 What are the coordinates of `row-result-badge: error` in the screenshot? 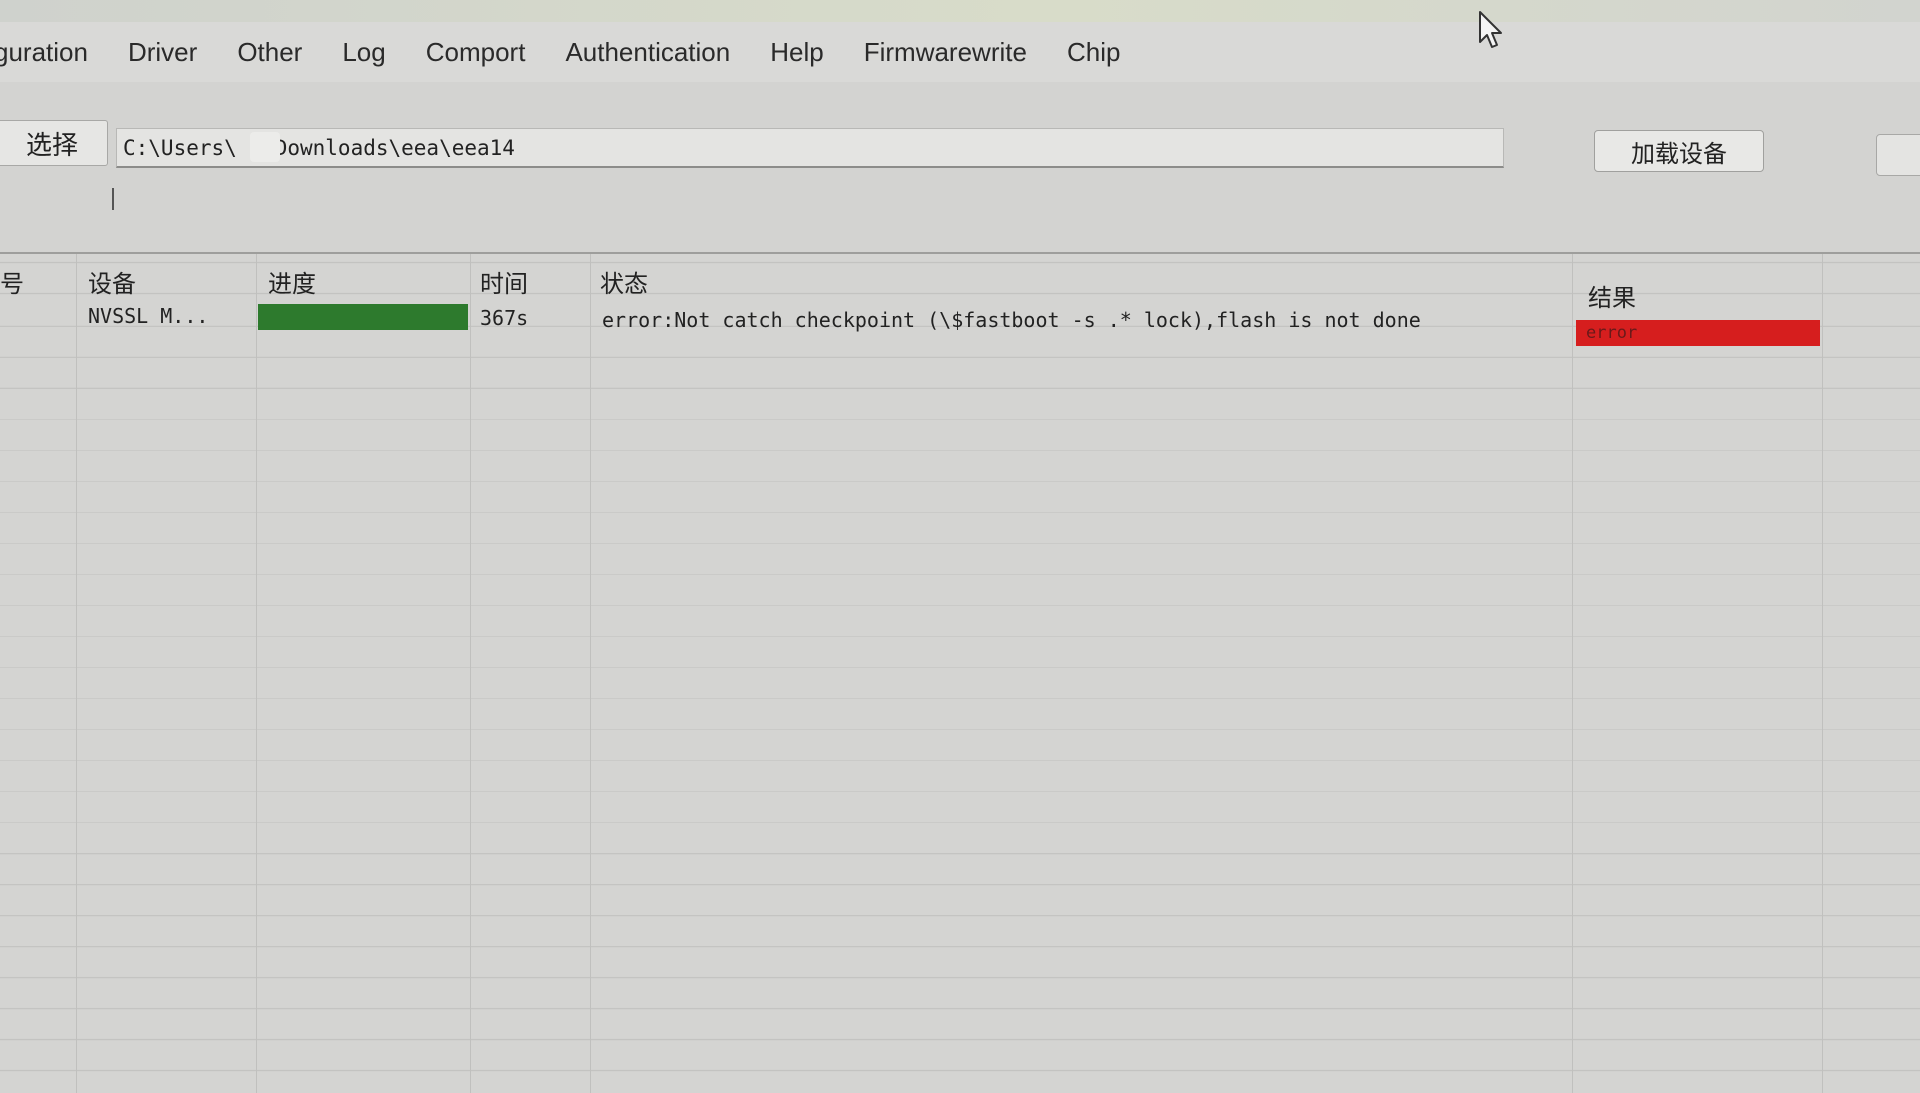 It's located at (1698, 333).